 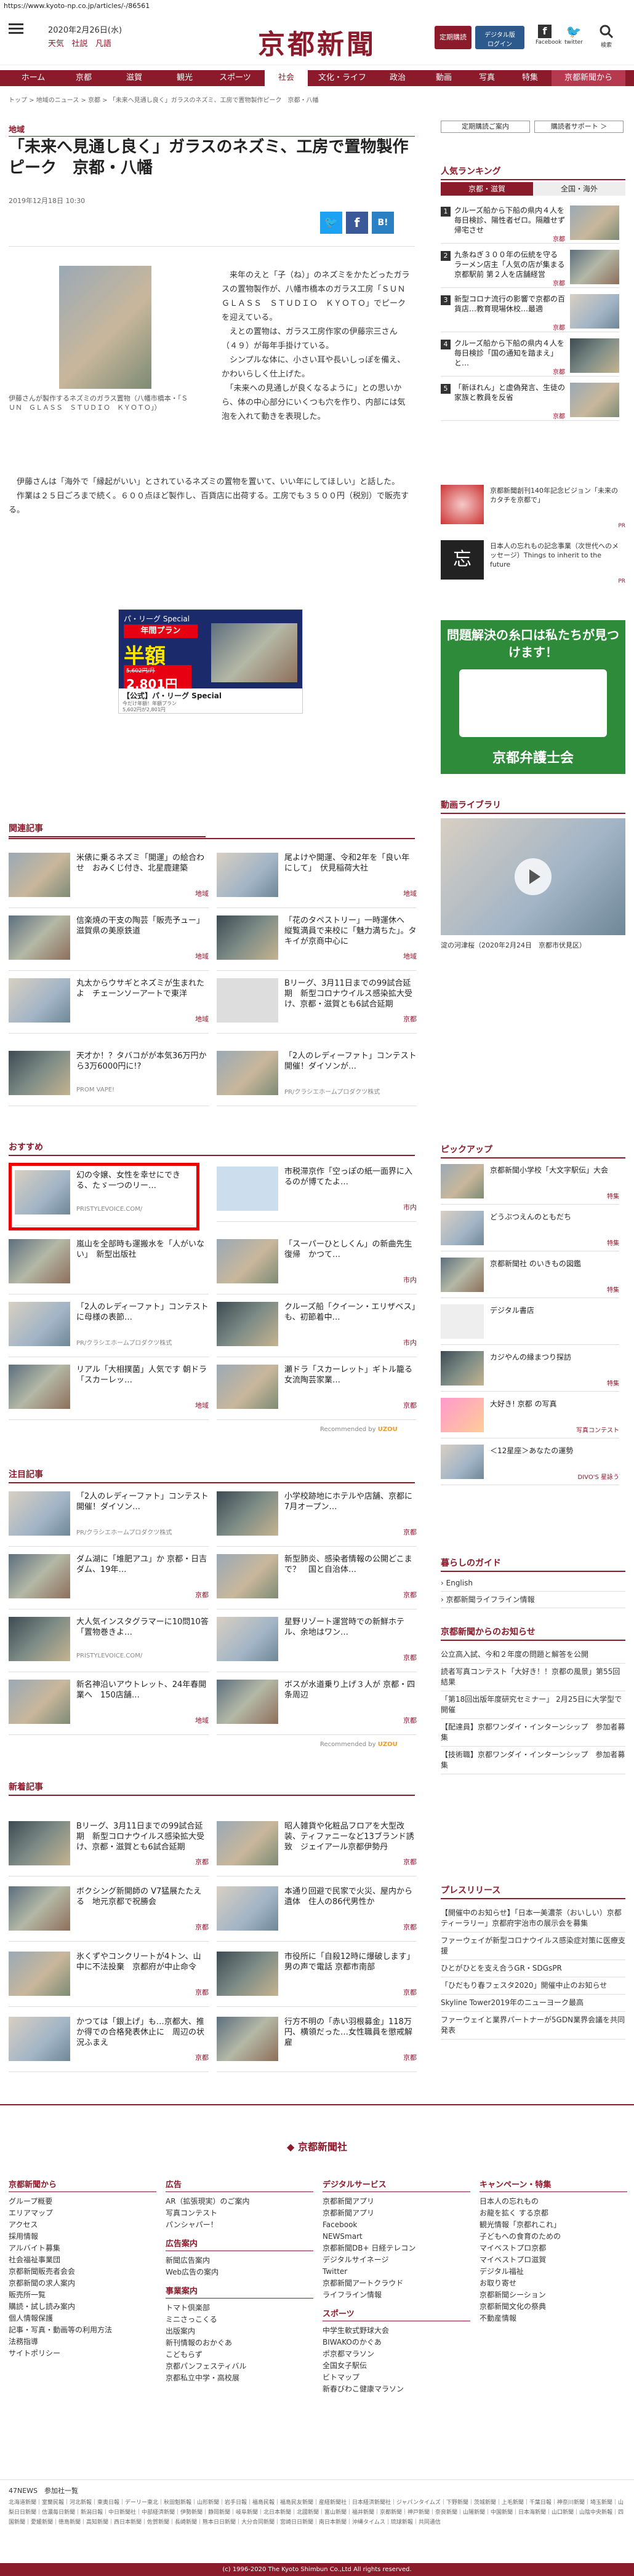 What do you see at coordinates (109, 943) in the screenshot?
I see `related-card: 信楽焼の干支の陶芸「販売予ュー」滋賀県の美原鉄道 地域` at bounding box center [109, 943].